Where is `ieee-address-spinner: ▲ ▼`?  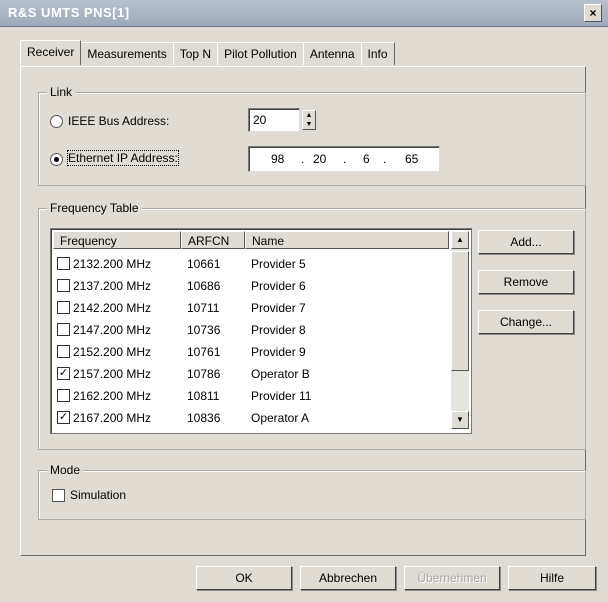
ieee-address-spinner: ▲ ▼ is located at coordinates (309, 120).